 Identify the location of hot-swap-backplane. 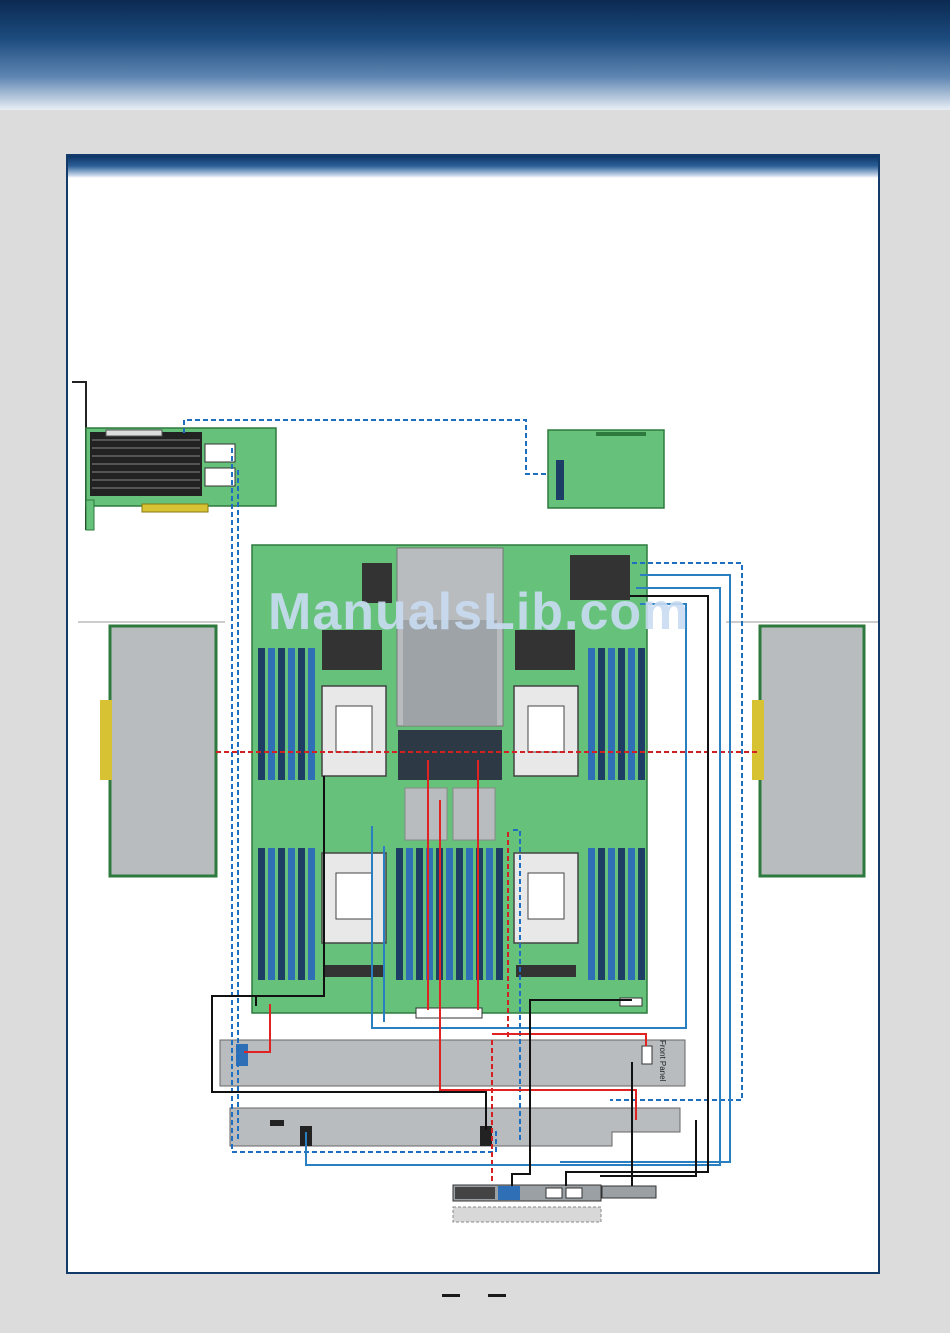
(452, 1063).